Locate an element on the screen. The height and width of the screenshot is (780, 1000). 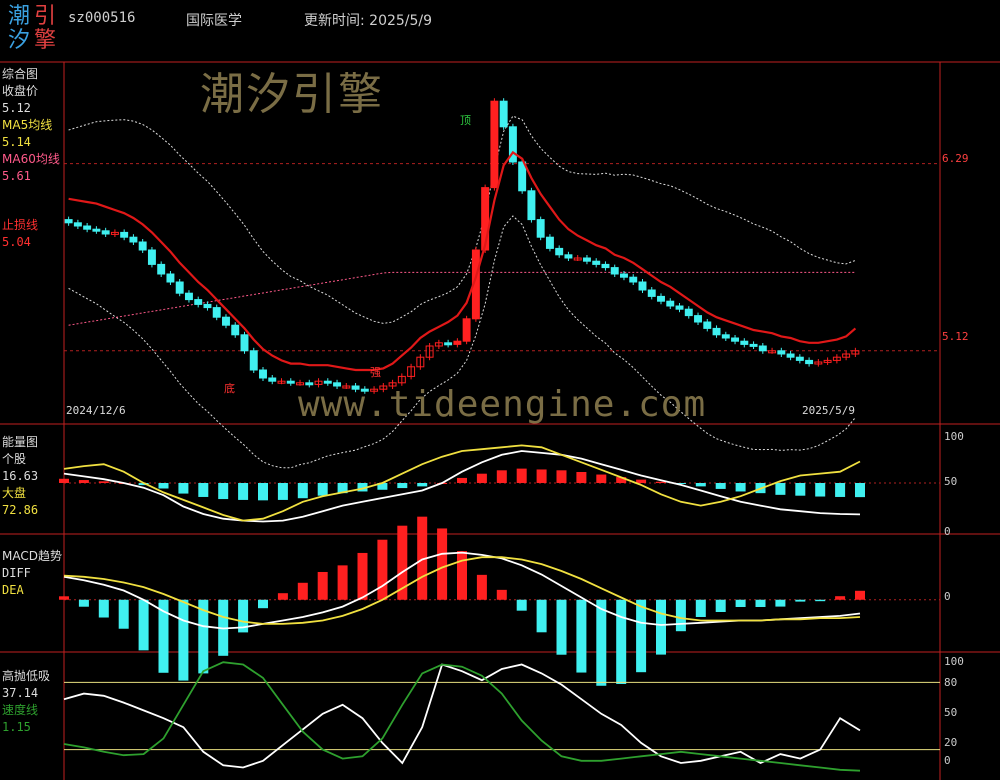
diff-label: DIFF is located at coordinates (16, 573).